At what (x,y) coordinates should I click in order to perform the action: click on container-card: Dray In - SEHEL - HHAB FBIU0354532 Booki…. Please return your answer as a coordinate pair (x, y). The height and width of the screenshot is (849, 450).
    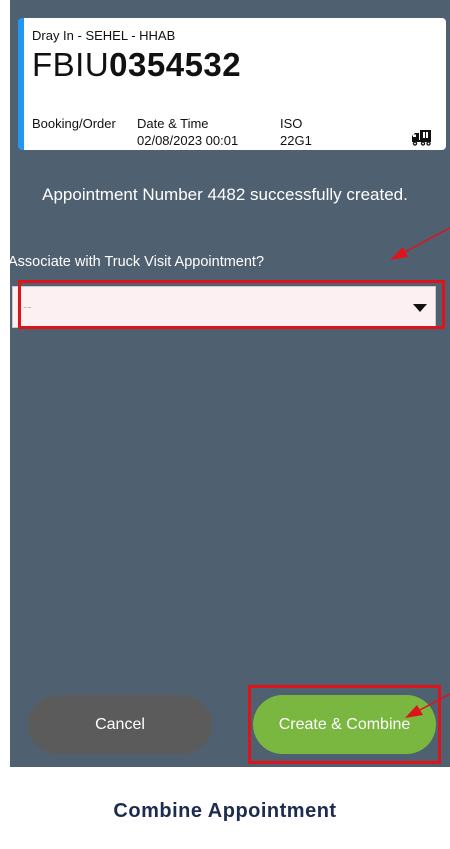
    Looking at the image, I should click on (232, 84).